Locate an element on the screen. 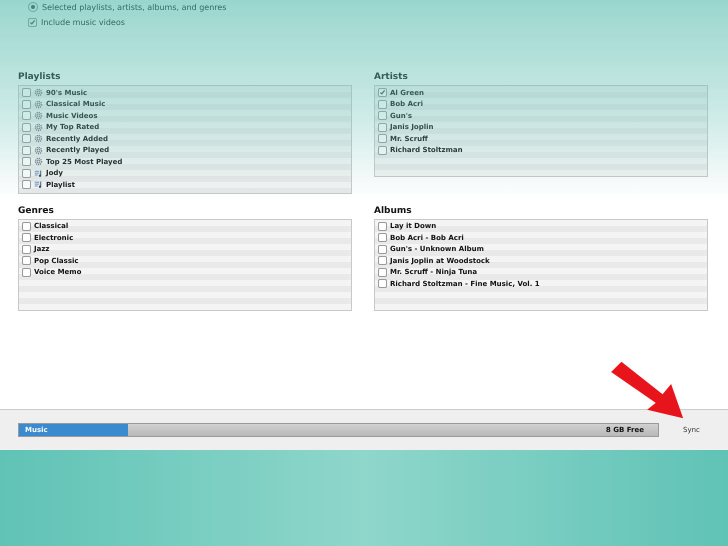  section-heading: Genres is located at coordinates (36, 211).